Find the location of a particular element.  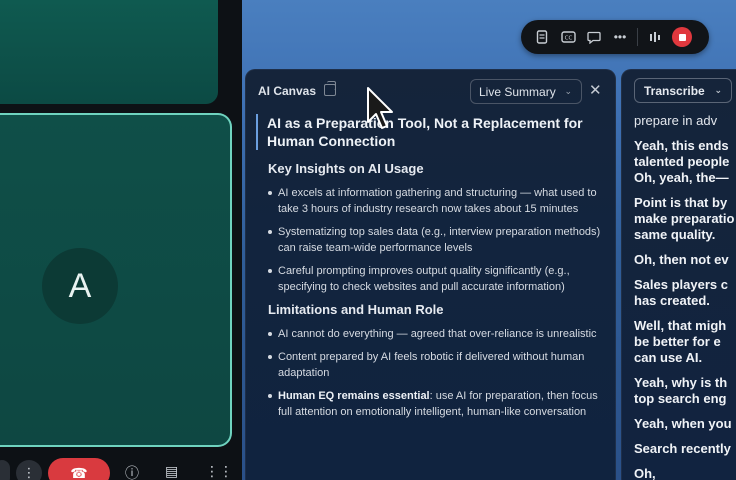

summary-mode-label: Live Summary is located at coordinates (517, 91).